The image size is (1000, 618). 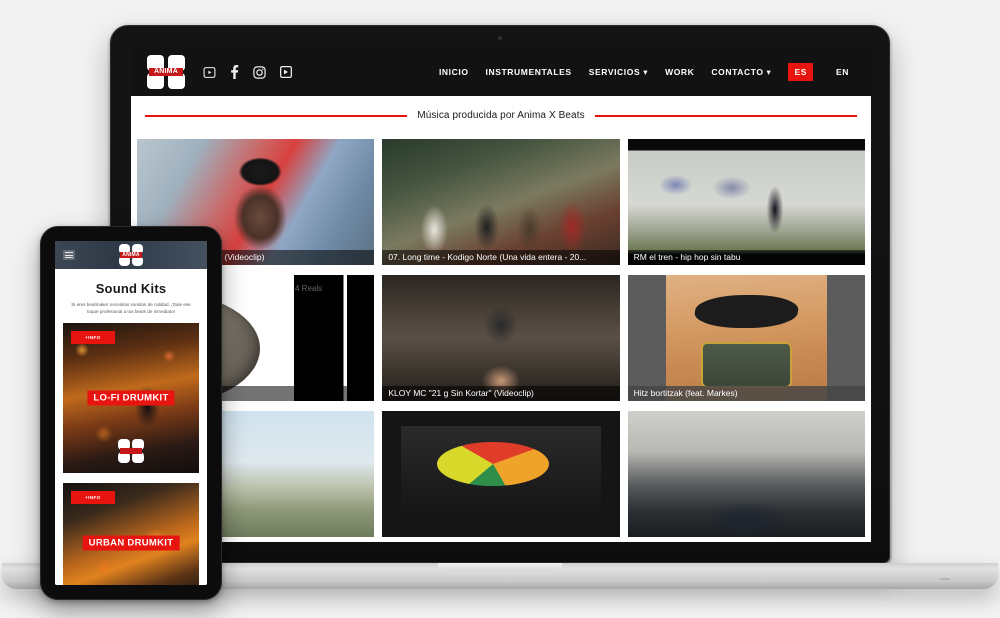 I want to click on letterbox-bars, so click(x=334, y=338).